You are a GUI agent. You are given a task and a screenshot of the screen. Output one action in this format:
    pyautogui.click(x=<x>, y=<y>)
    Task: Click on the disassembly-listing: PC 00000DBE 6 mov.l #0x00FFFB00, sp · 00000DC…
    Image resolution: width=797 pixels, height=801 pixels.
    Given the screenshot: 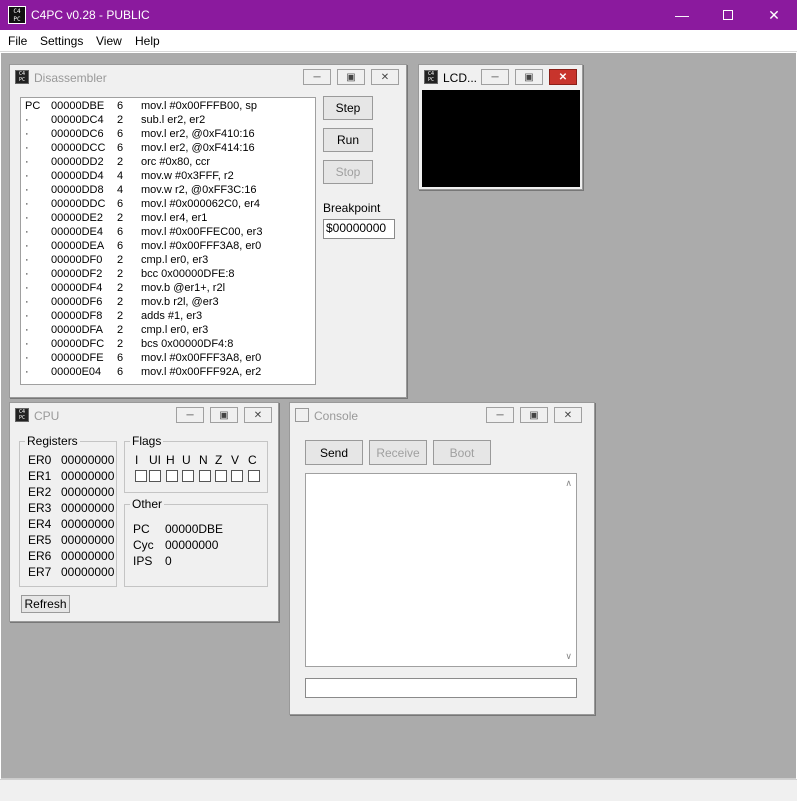 What is the action you would take?
    pyautogui.click(x=168, y=241)
    